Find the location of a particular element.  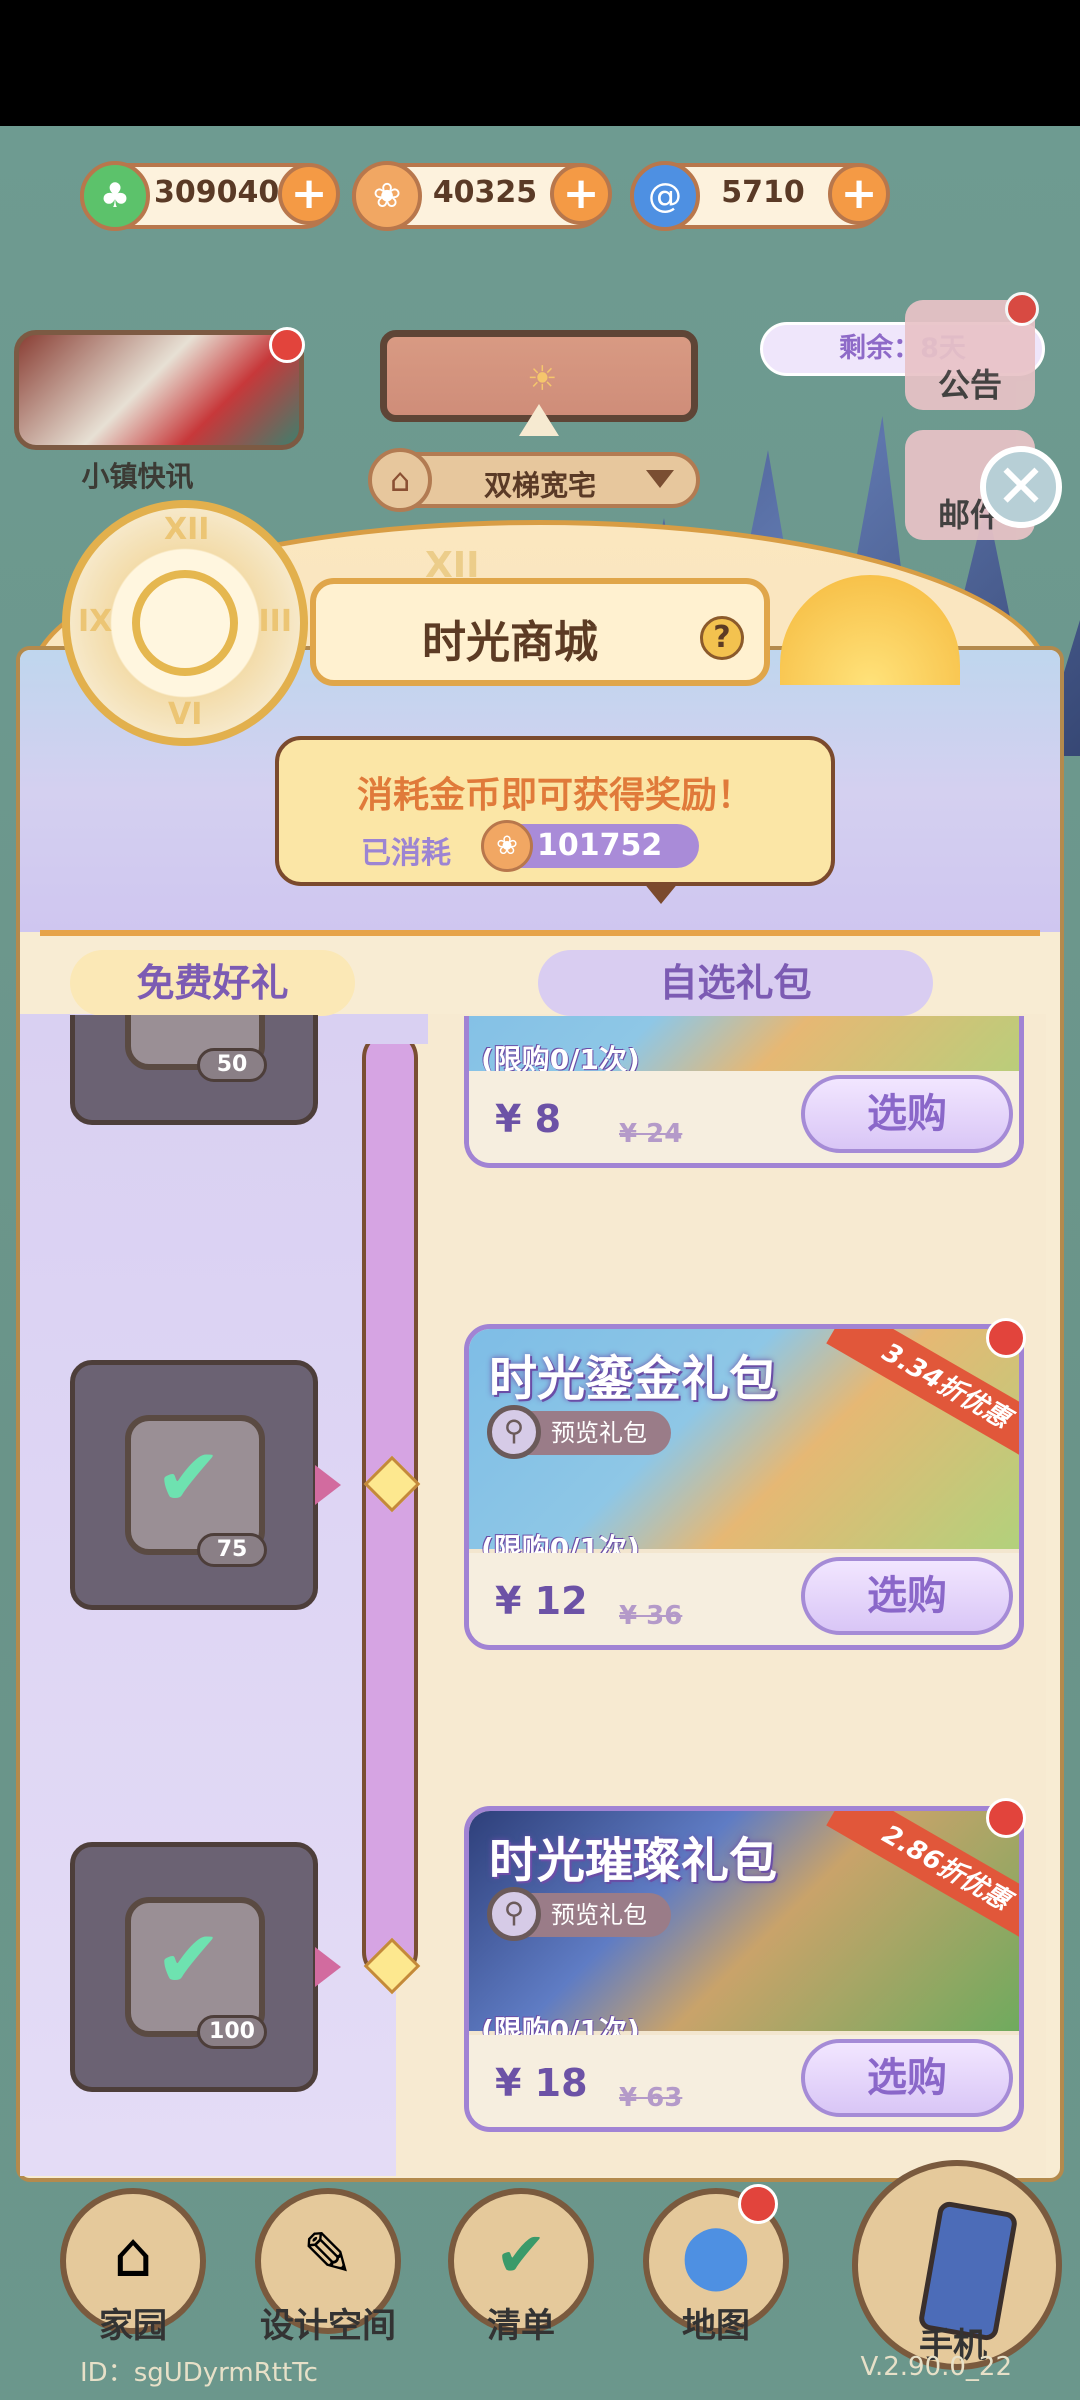

reward-item: ✔ 75 is located at coordinates (205, 1485).